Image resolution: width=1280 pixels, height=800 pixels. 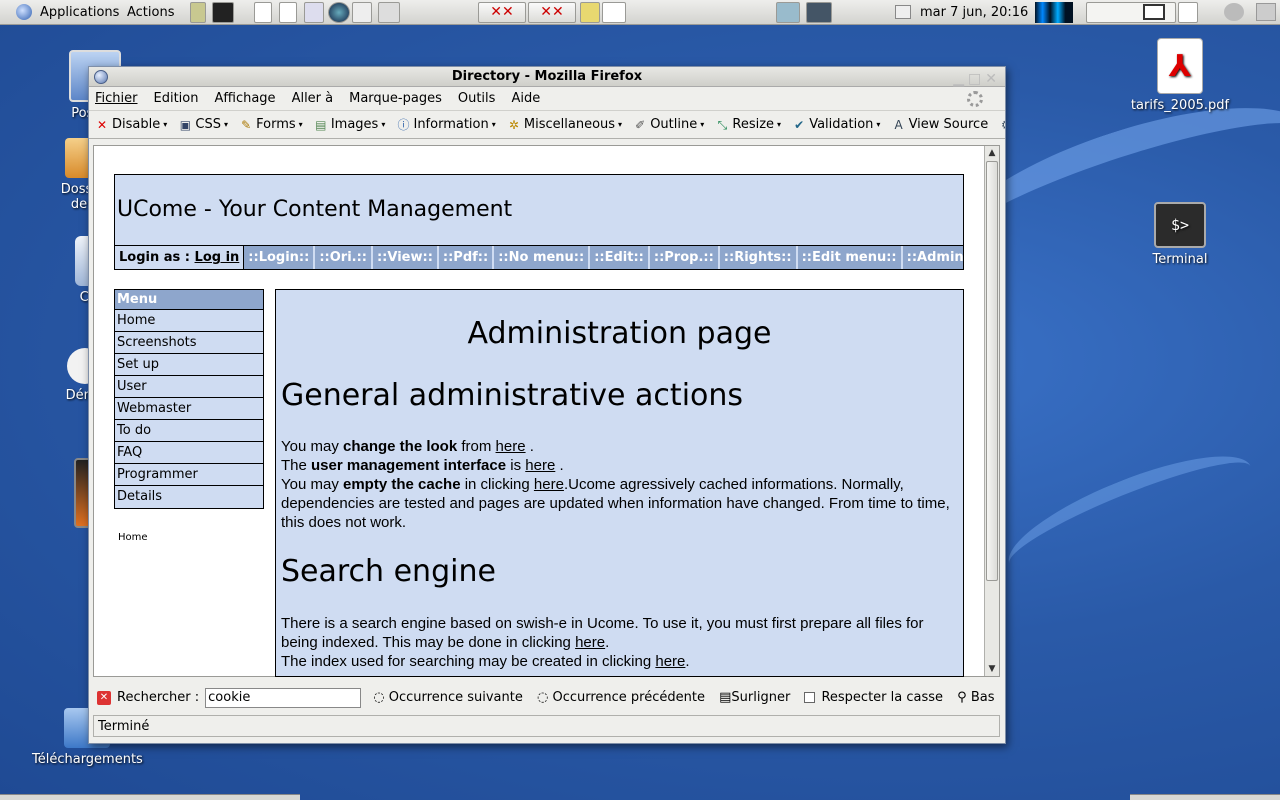 I want to click on disable-icon: ✕, so click(x=102, y=125).